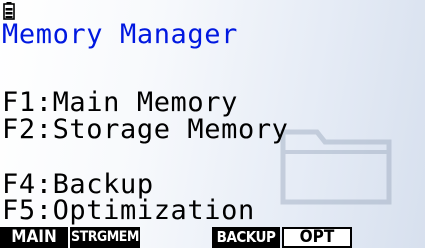 The width and height of the screenshot is (425, 248). Describe the element at coordinates (9, 11) in the screenshot. I see `battery-icon` at that location.